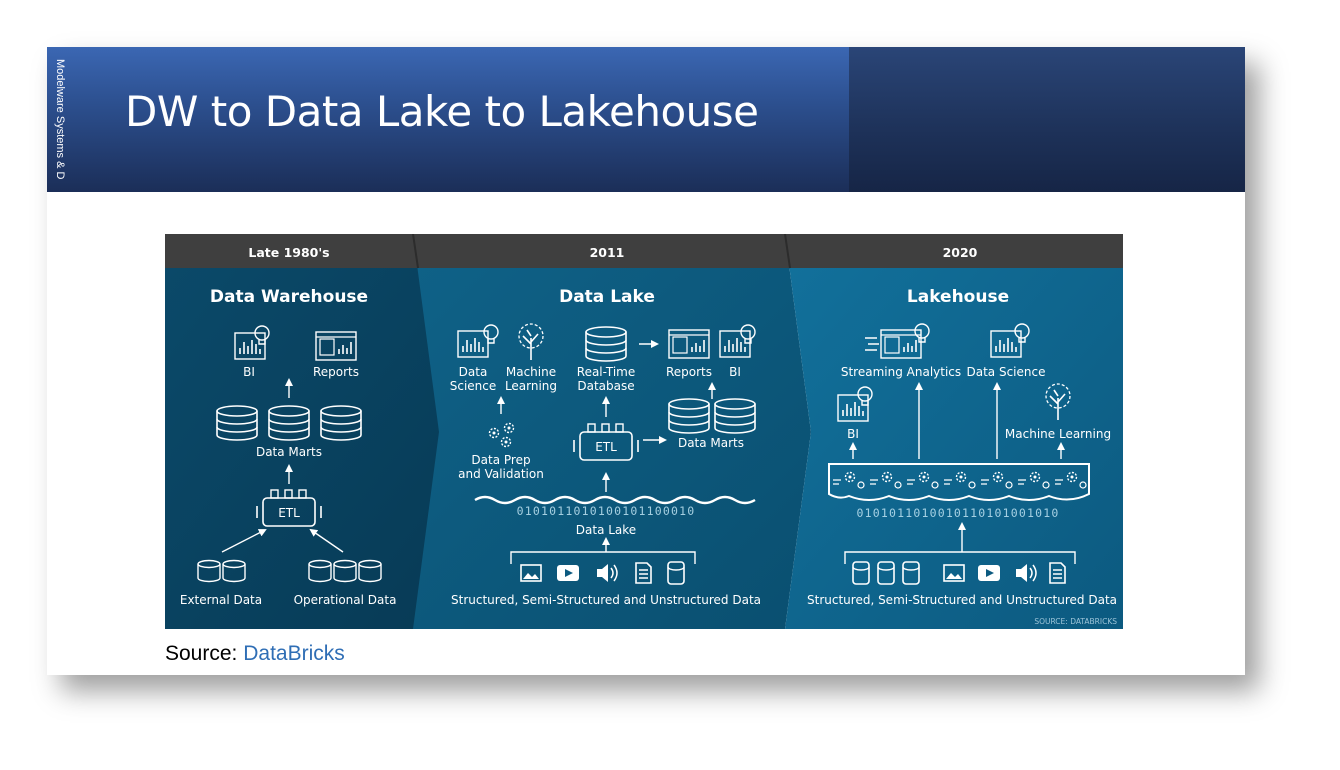 The height and width of the screenshot is (770, 1340). What do you see at coordinates (473, 372) in the screenshot?
I see `dl-data-science-label-1: Data` at bounding box center [473, 372].